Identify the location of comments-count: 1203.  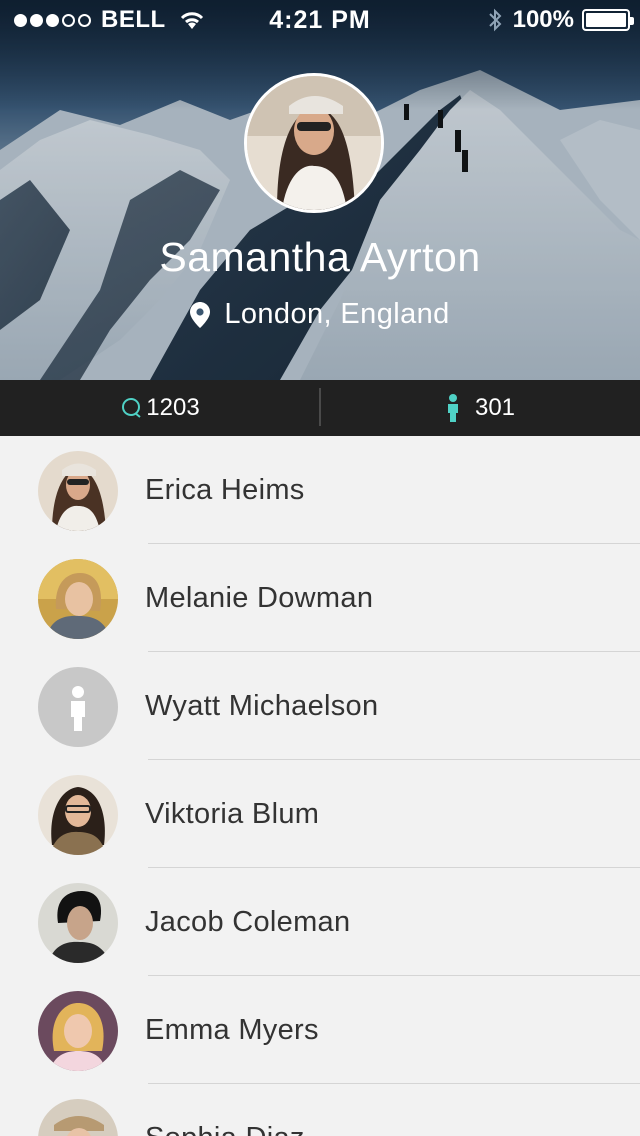
(173, 407).